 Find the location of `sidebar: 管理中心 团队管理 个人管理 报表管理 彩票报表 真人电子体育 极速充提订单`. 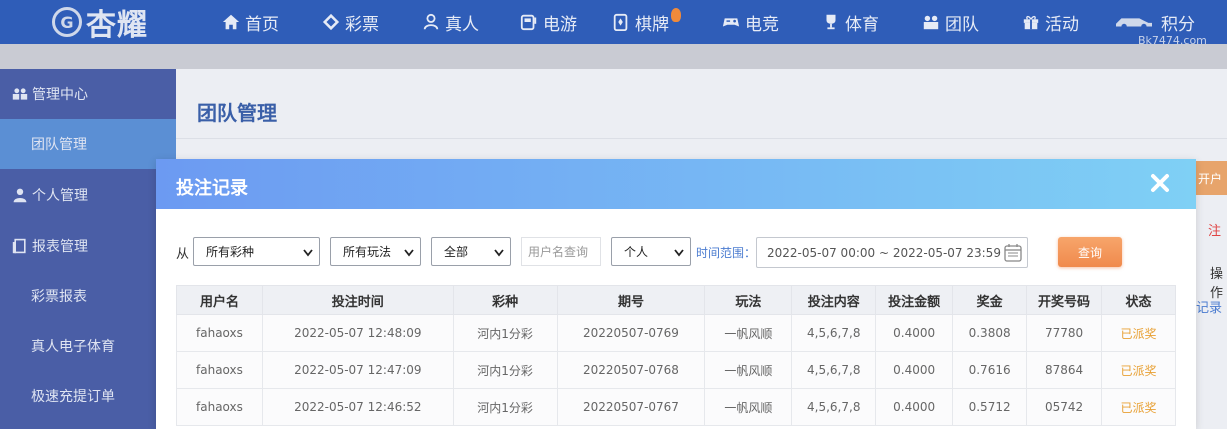

sidebar: 管理中心 团队管理 个人管理 报表管理 彩票报表 真人电子体育 极速充提订单 is located at coordinates (88, 249).